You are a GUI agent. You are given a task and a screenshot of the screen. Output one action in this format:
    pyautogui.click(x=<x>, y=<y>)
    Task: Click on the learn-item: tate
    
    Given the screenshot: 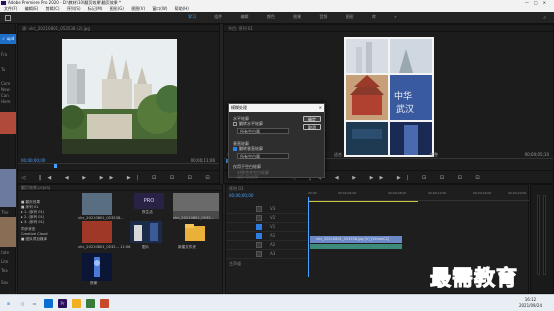 What is the action you would take?
    pyautogui.click(x=5, y=252)
    